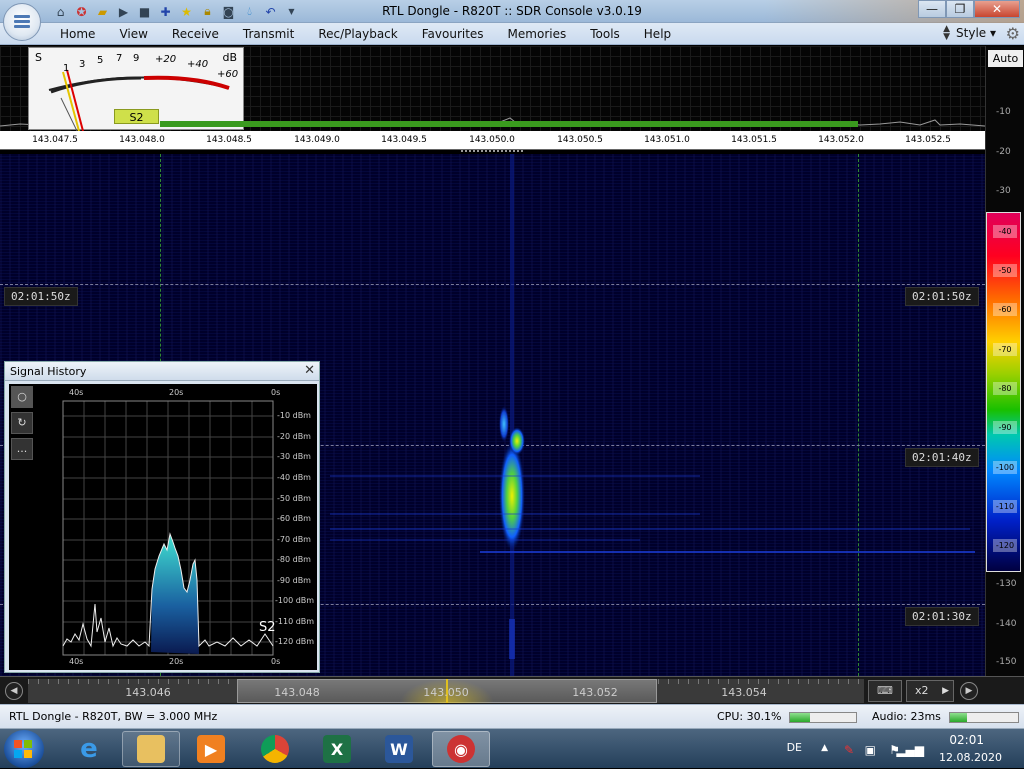 The height and width of the screenshot is (769, 1024). I want to click on device-icon: ▣, so click(870, 750).